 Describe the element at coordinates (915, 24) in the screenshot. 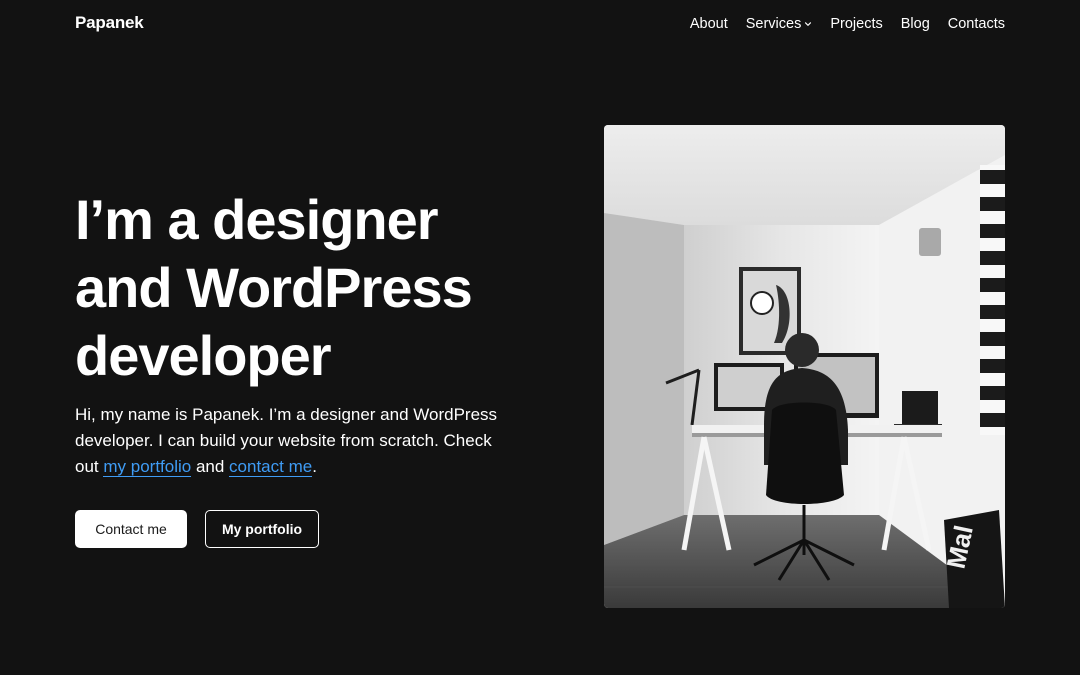

I see `nav-item-blog: Blog` at that location.